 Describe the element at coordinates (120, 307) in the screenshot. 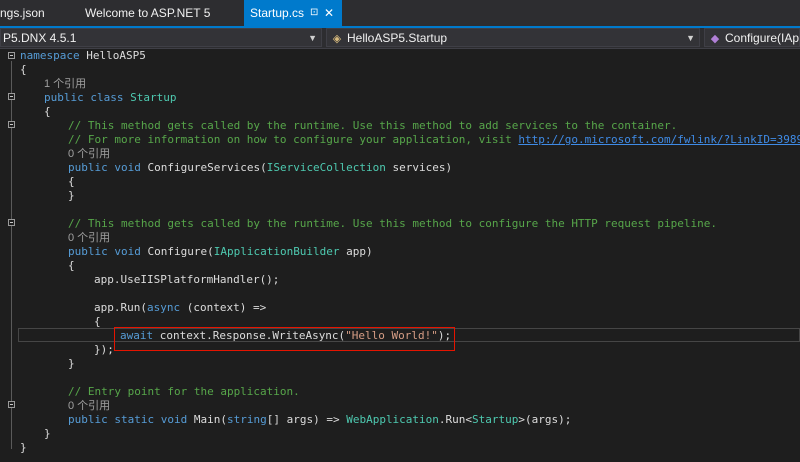

I see `method-call: app.Run(` at that location.